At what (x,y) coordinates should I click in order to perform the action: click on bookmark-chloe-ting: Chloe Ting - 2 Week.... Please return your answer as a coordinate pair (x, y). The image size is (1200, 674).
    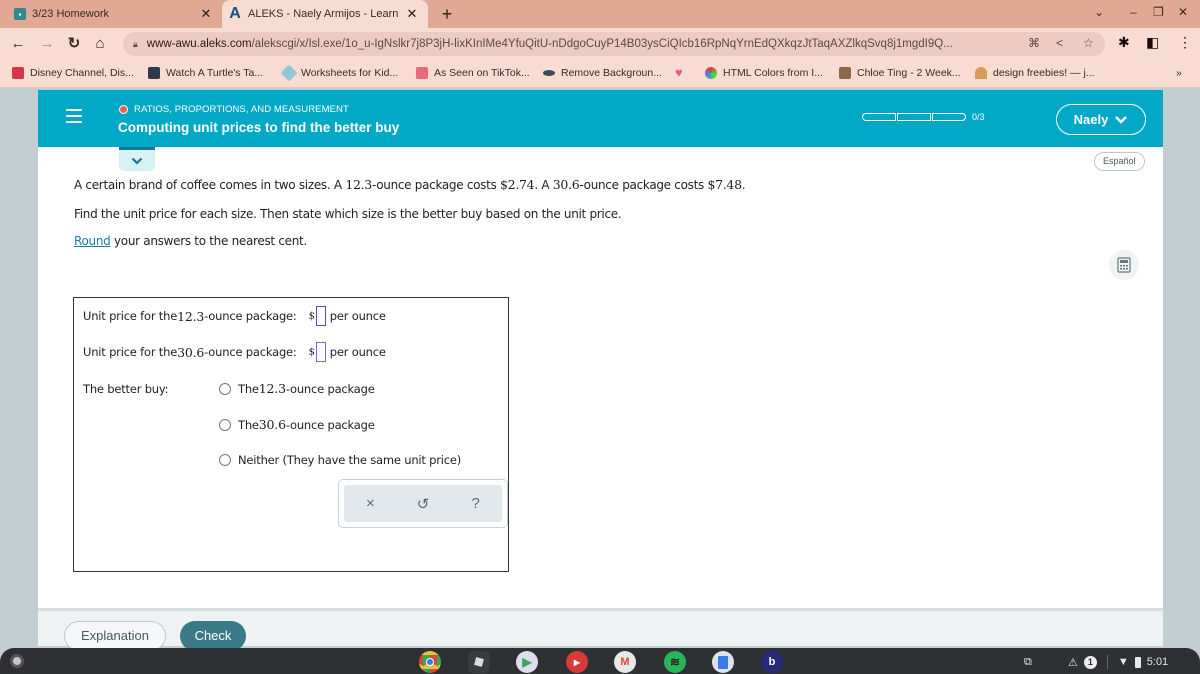
    Looking at the image, I should click on (900, 73).